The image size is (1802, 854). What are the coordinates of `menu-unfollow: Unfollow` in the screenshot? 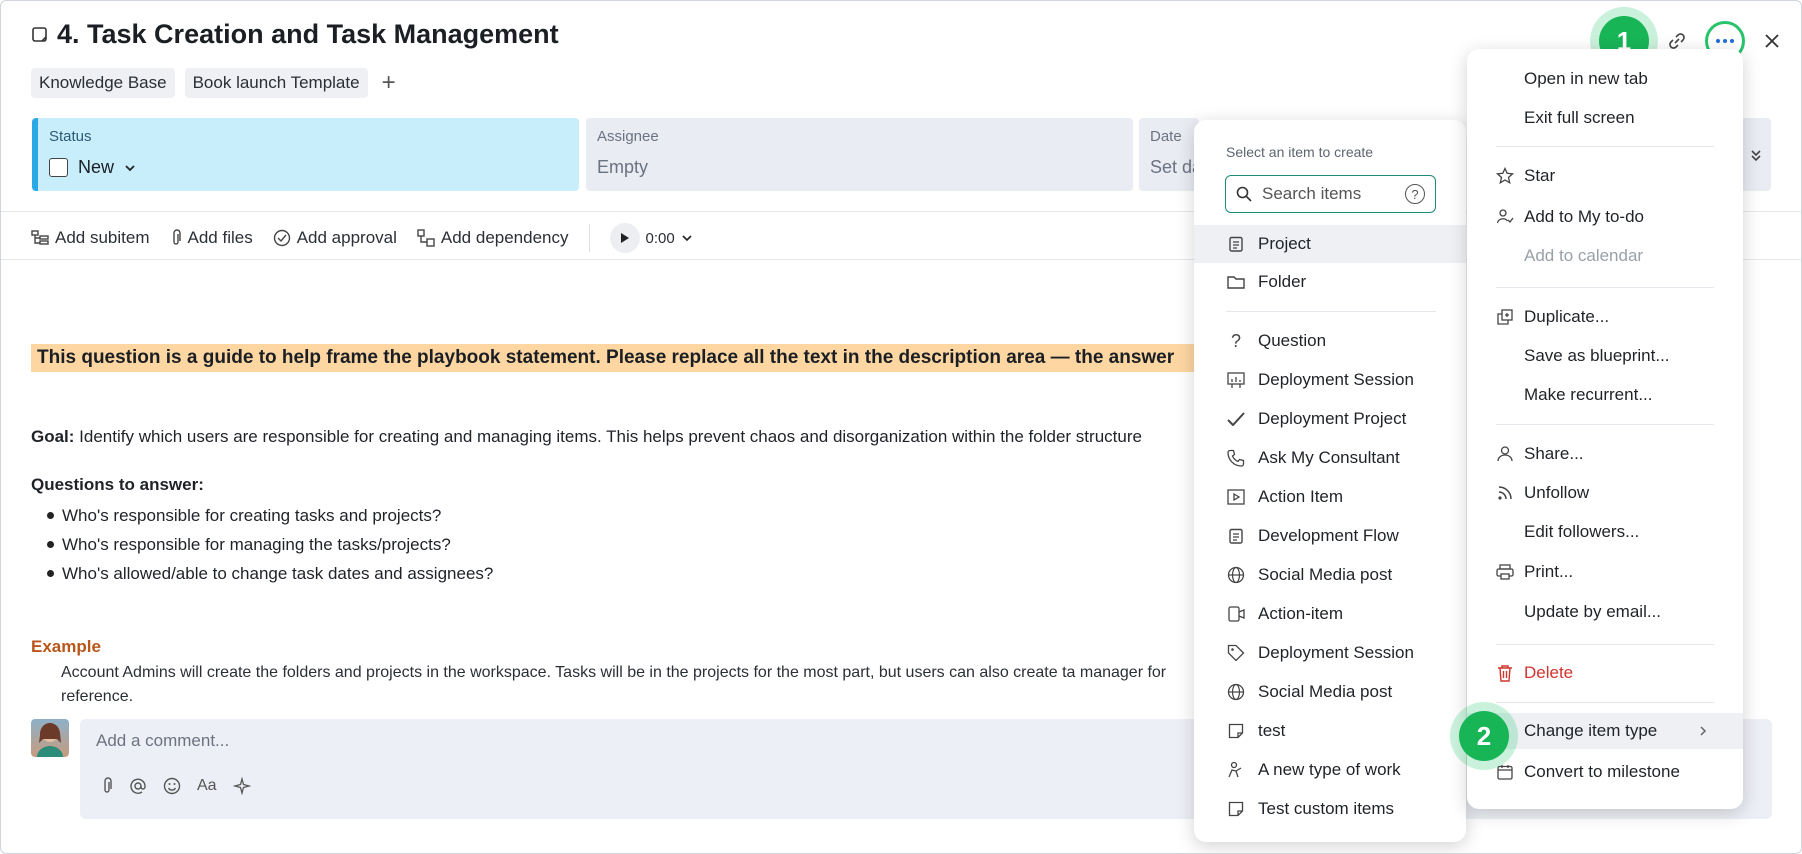 It's located at (1605, 493).